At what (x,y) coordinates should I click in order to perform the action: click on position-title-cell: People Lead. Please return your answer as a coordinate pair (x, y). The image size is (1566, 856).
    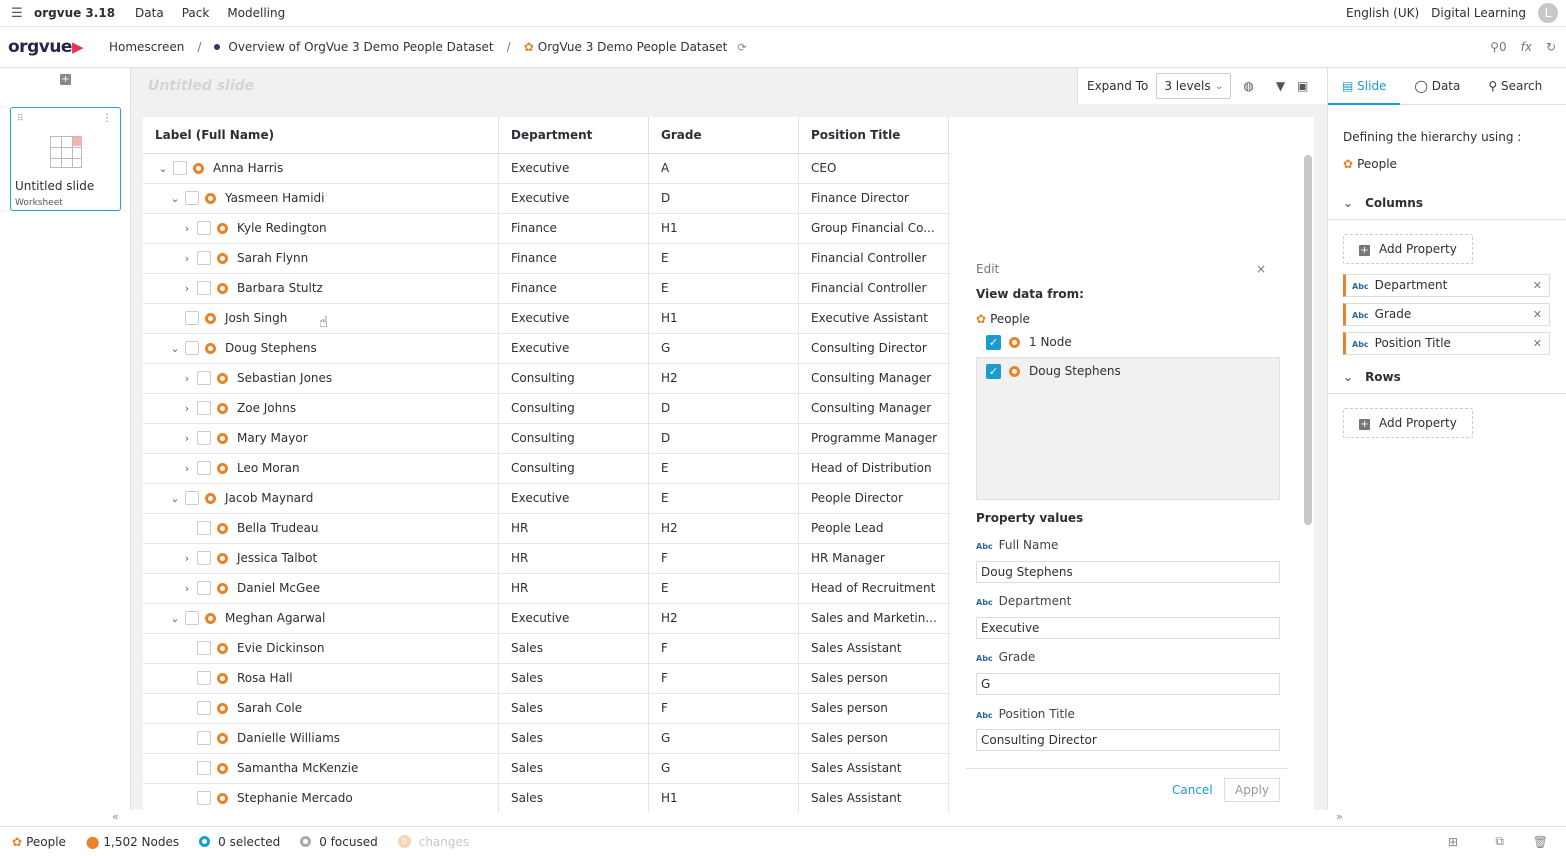
    Looking at the image, I should click on (874, 528).